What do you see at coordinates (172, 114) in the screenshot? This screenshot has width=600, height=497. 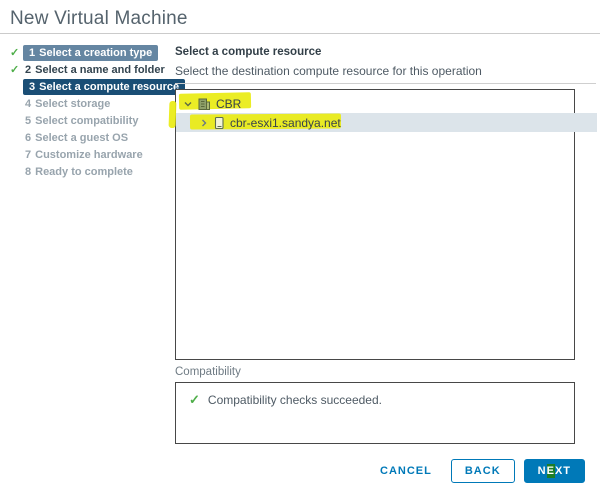 I see `yellow-highlight-annotation` at bounding box center [172, 114].